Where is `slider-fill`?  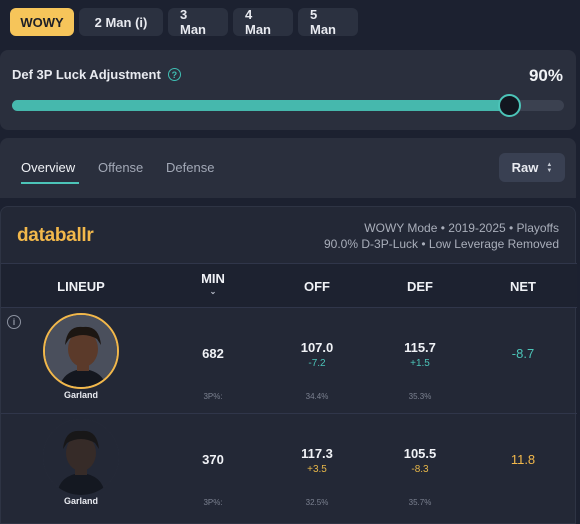 slider-fill is located at coordinates (260, 105).